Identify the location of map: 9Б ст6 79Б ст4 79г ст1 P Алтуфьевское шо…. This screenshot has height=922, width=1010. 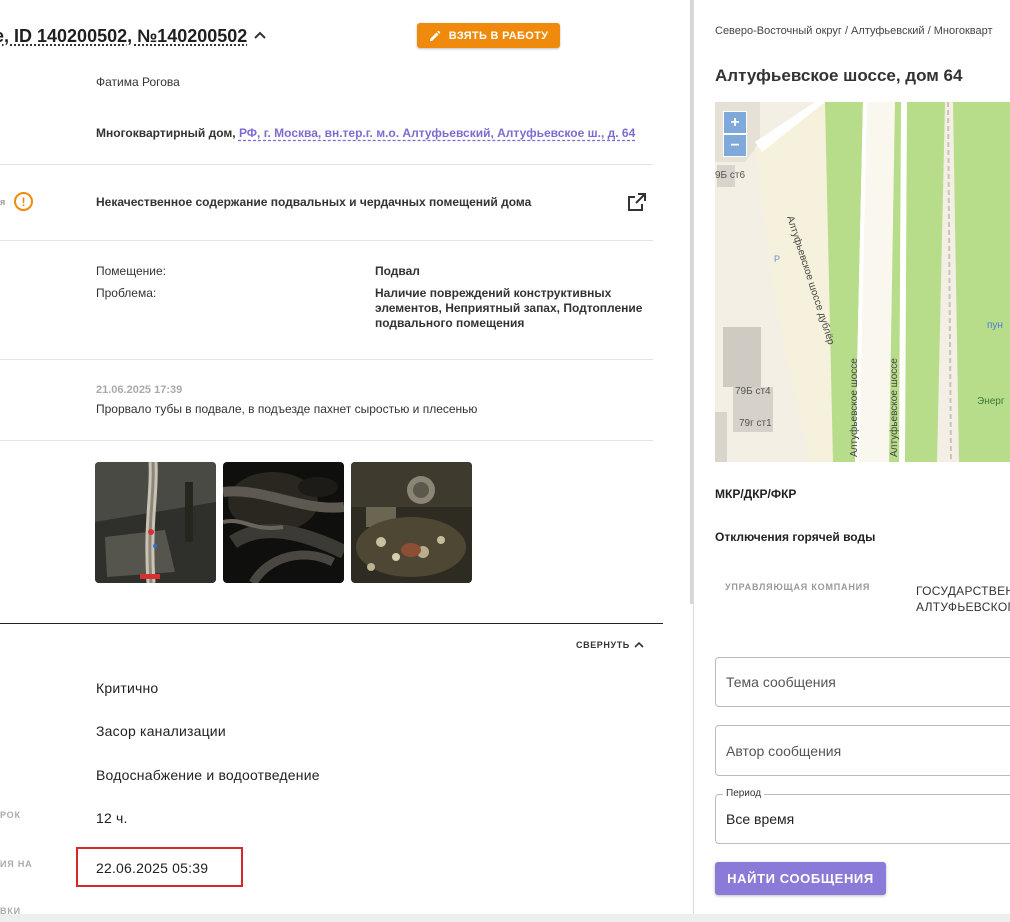
(862, 282).